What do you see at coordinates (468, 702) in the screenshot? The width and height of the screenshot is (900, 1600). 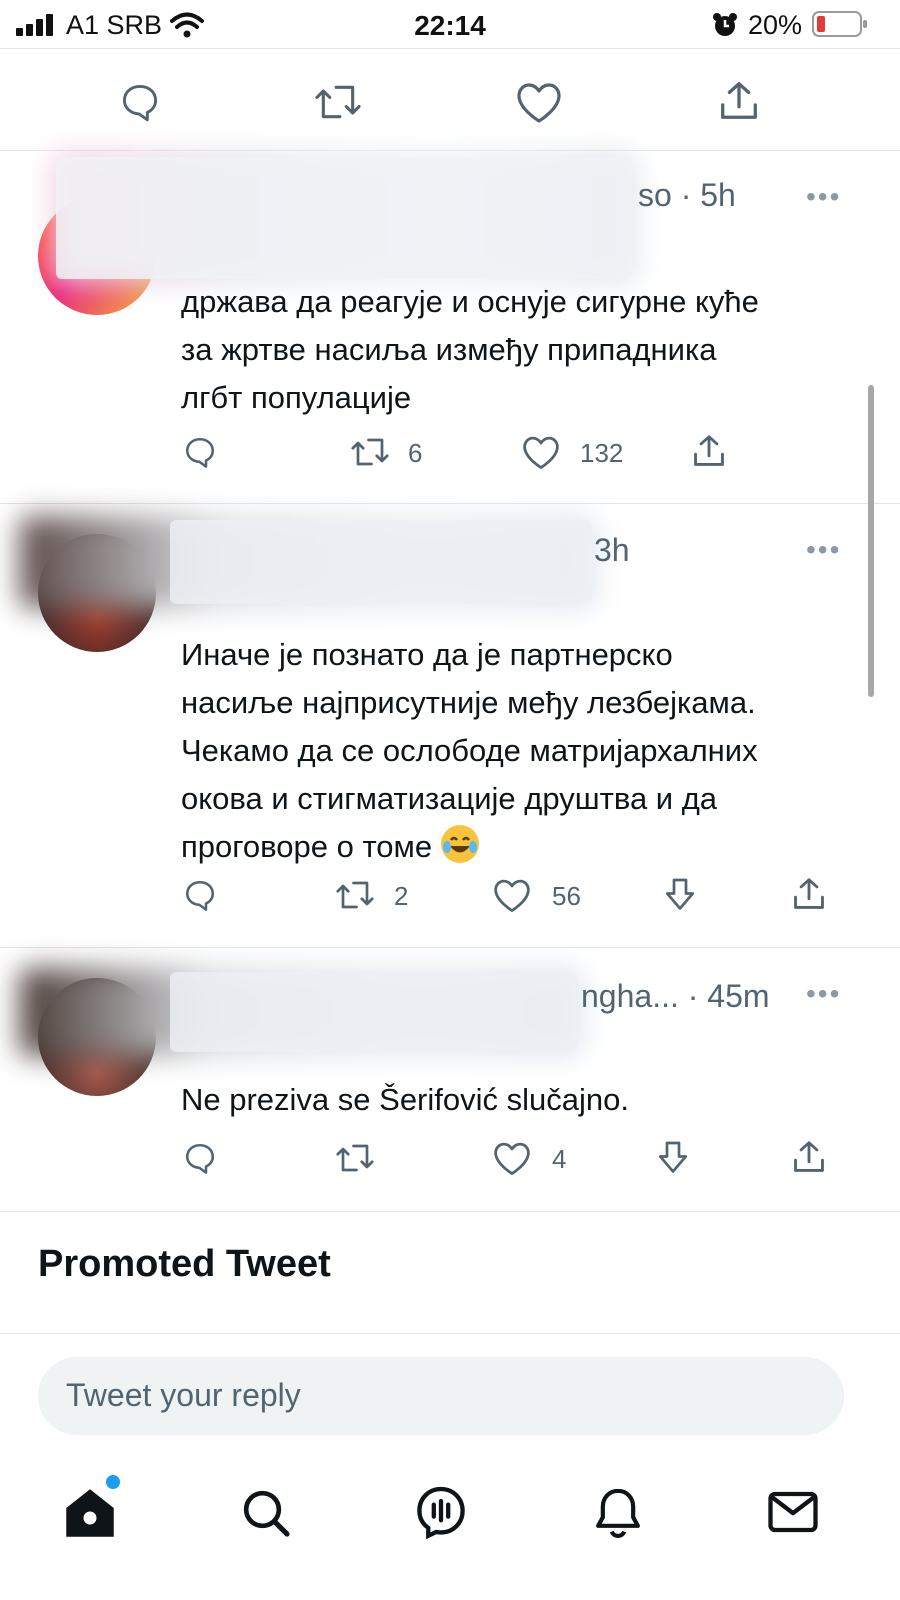 I see `tweet-text-line: насиље најприсутније међу лезбејкама.` at bounding box center [468, 702].